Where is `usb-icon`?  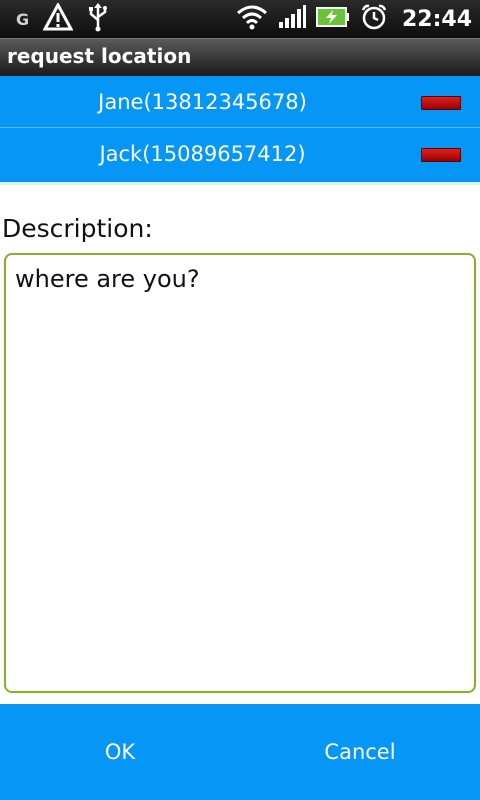
usb-icon is located at coordinates (98, 19).